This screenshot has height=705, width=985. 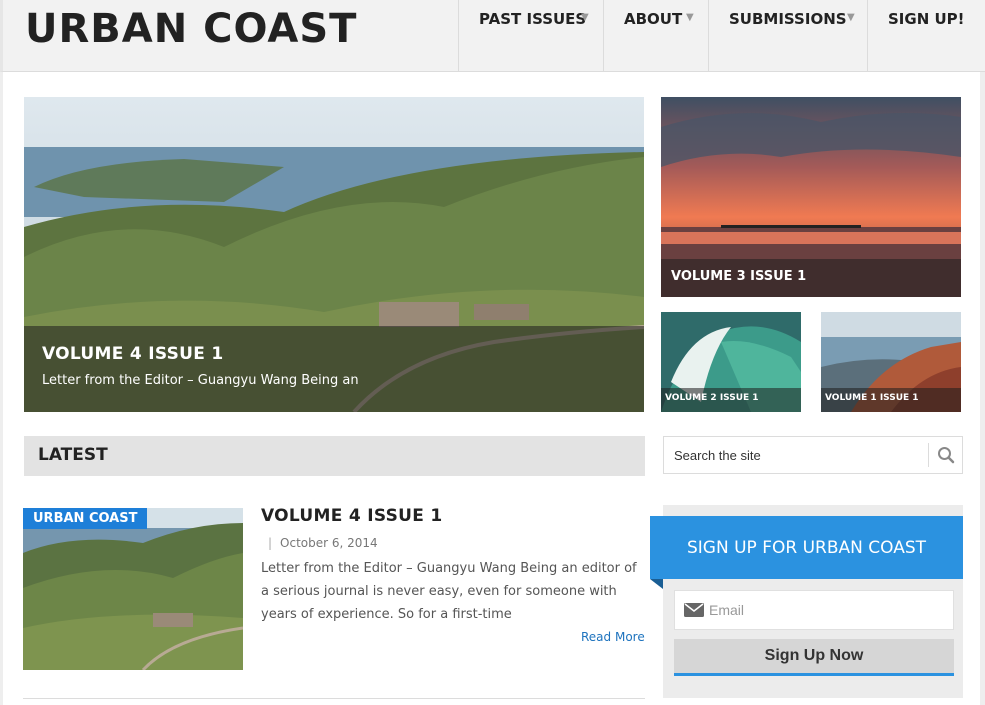 What do you see at coordinates (530, 36) in the screenshot?
I see `nav-item-past-issues: PAST ISSUES ▼` at bounding box center [530, 36].